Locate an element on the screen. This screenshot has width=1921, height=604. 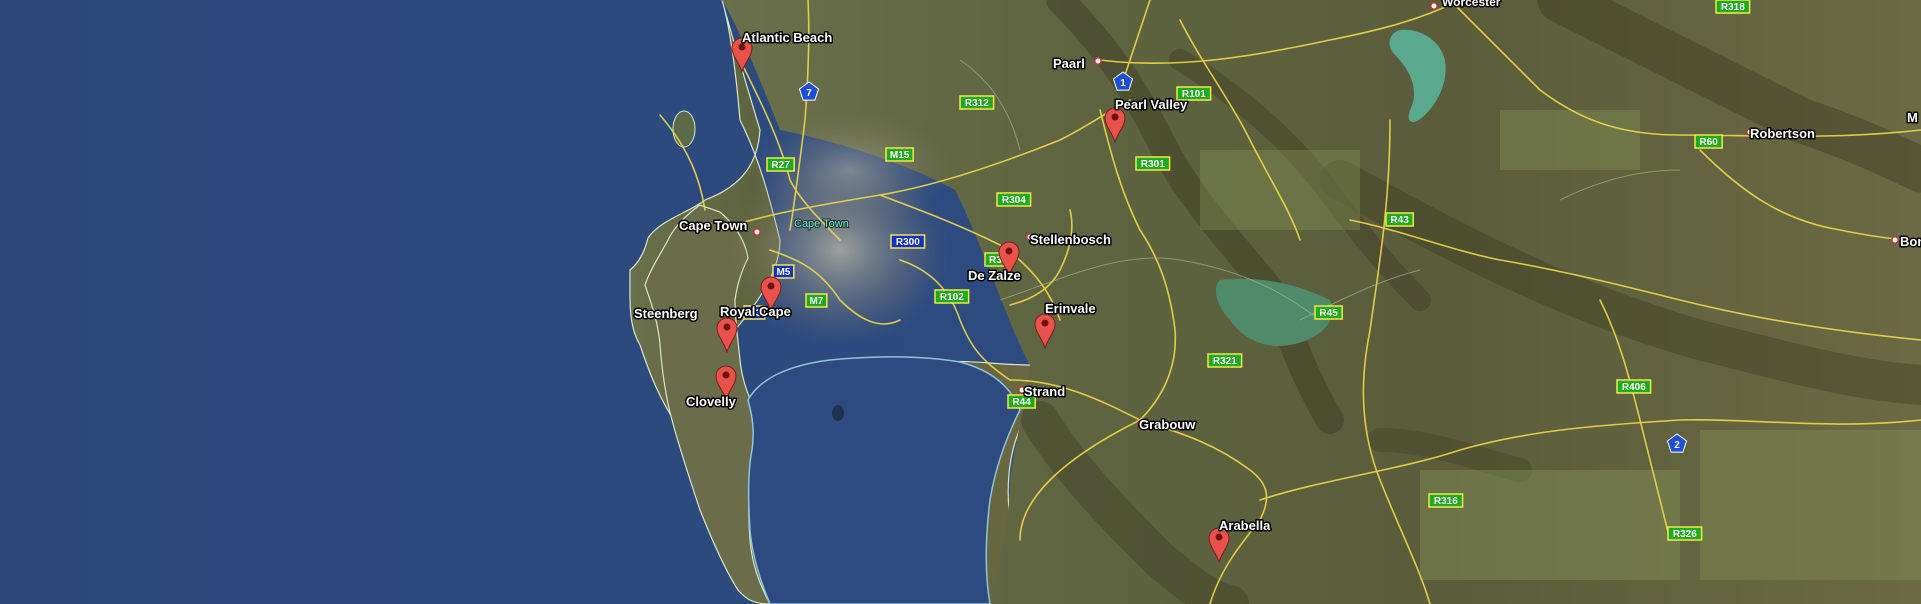
route-shield-label: R321 is located at coordinates (1225, 361).